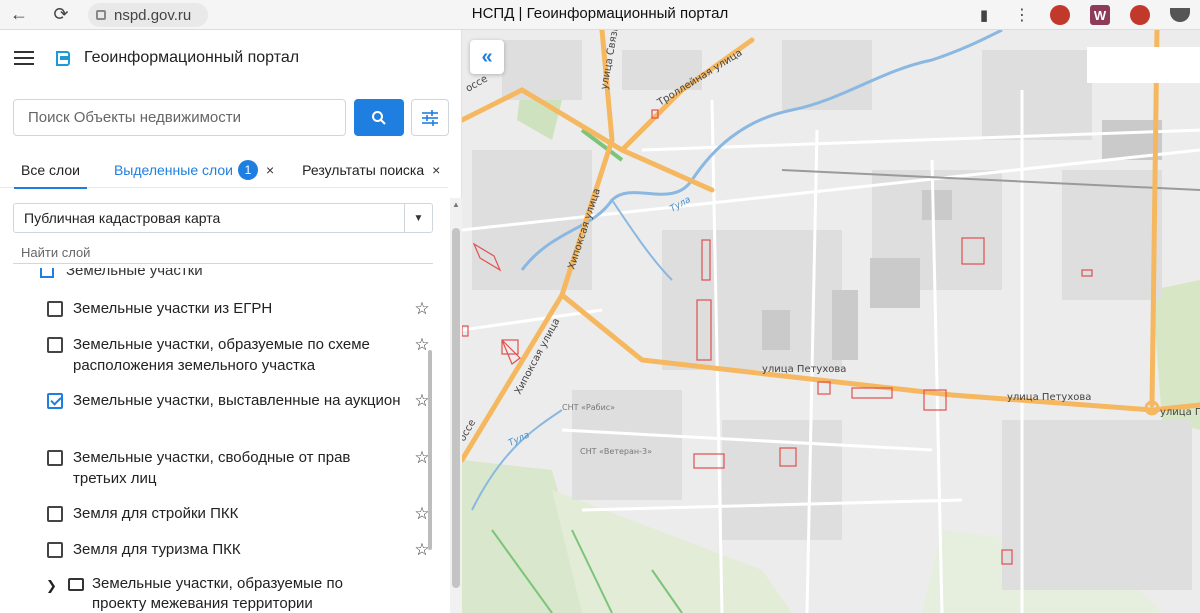 Image resolution: width=1200 pixels, height=613 pixels. I want to click on search-input, so click(179, 117).